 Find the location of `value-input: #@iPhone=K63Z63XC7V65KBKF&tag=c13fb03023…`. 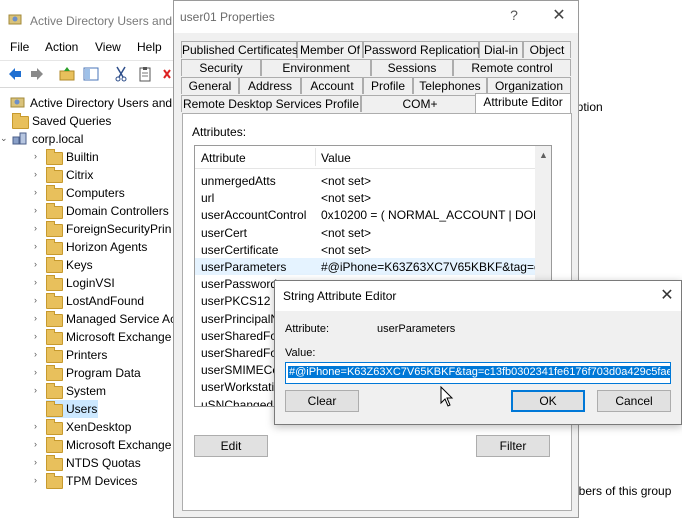

value-input: #@iPhone=K63Z63XC7V65KBKF&tag=c13fb03023… is located at coordinates (478, 373).